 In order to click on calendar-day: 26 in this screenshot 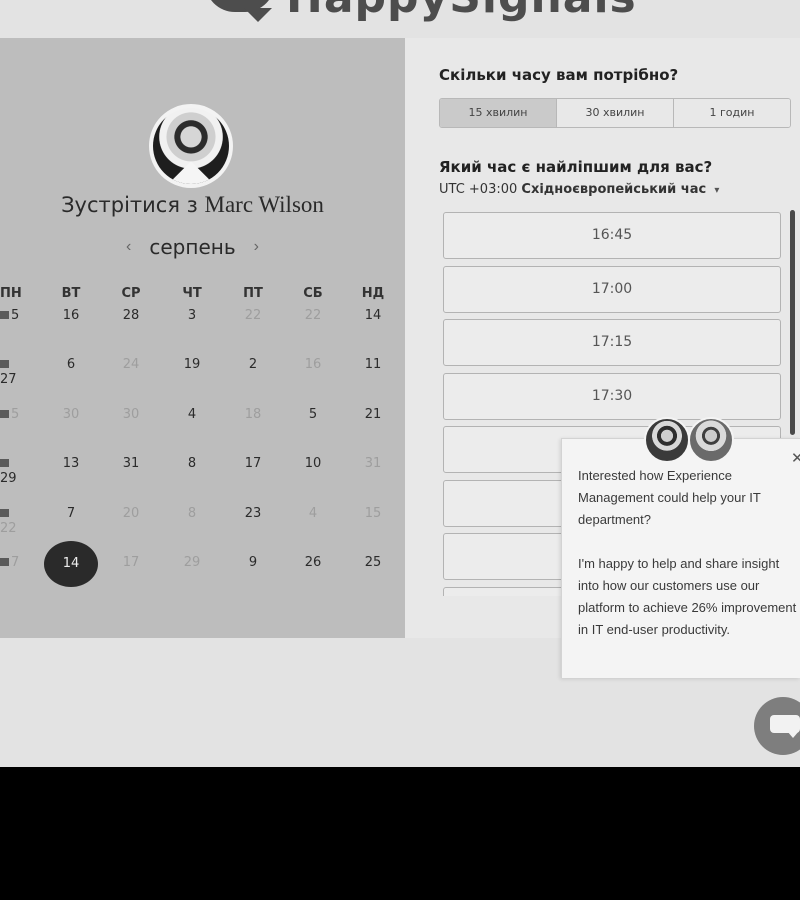, I will do `click(313, 562)`.